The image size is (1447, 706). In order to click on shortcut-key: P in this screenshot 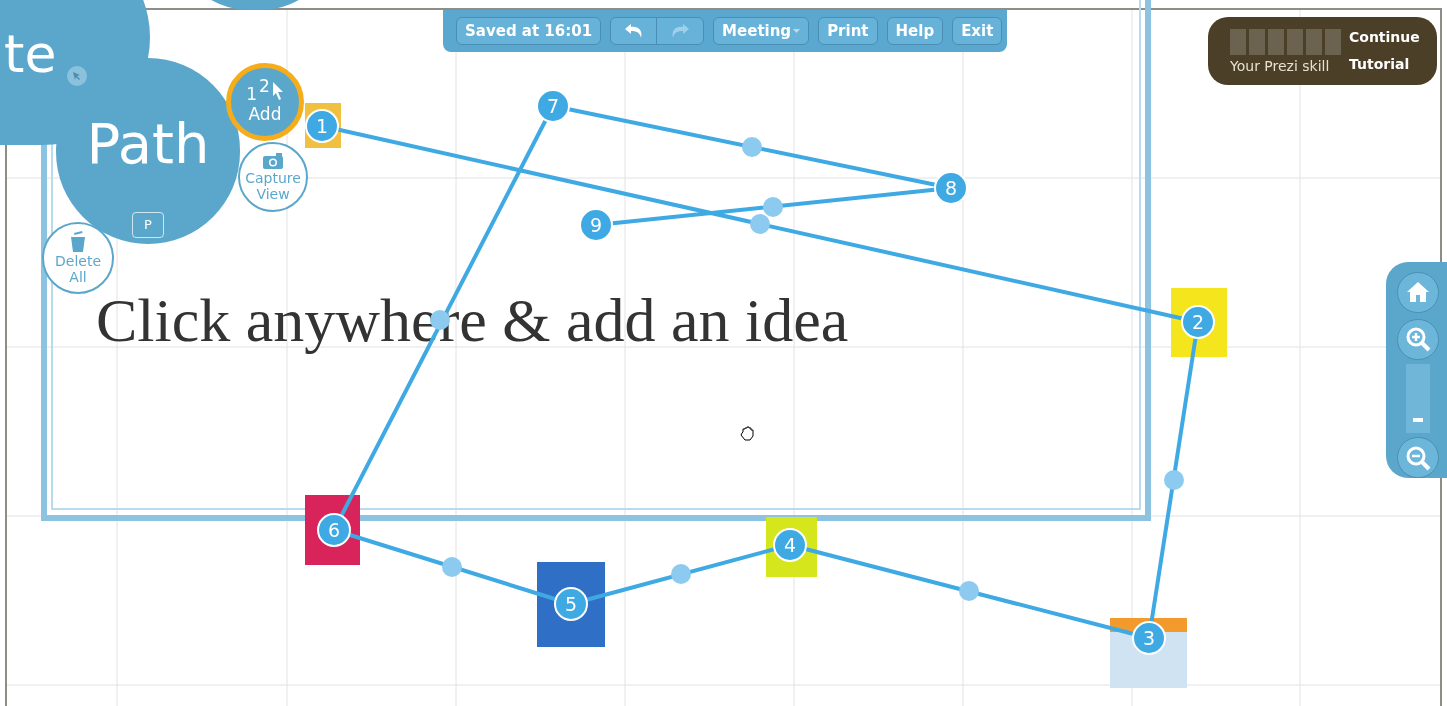, I will do `click(148, 225)`.